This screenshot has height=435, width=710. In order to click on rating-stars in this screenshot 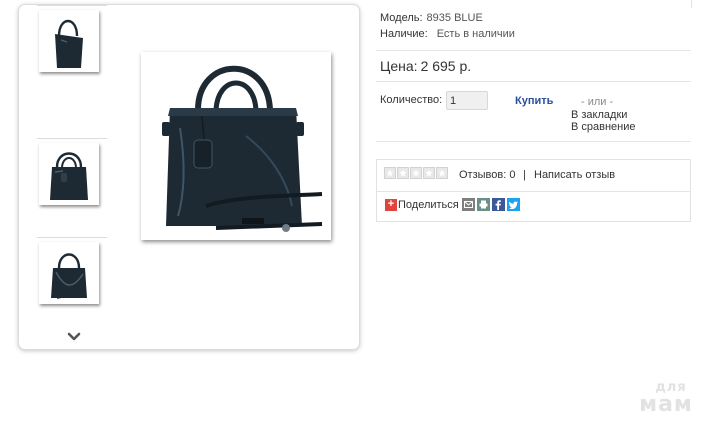, I will do `click(416, 173)`.